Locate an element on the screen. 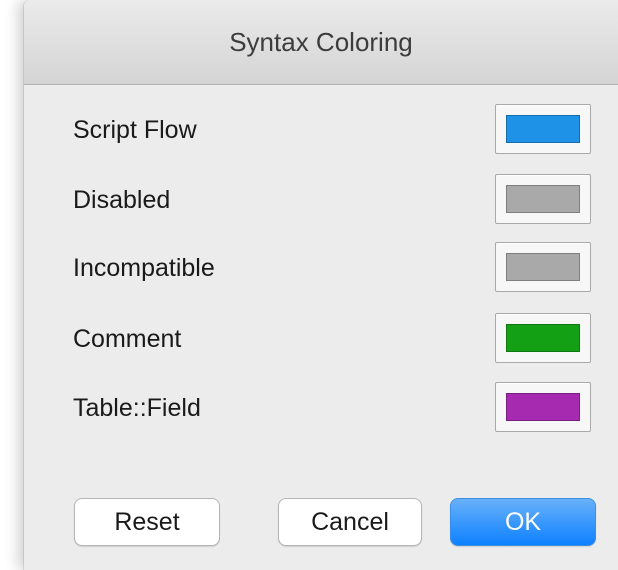  dialog-title: Syntax Coloring is located at coordinates (321, 42).